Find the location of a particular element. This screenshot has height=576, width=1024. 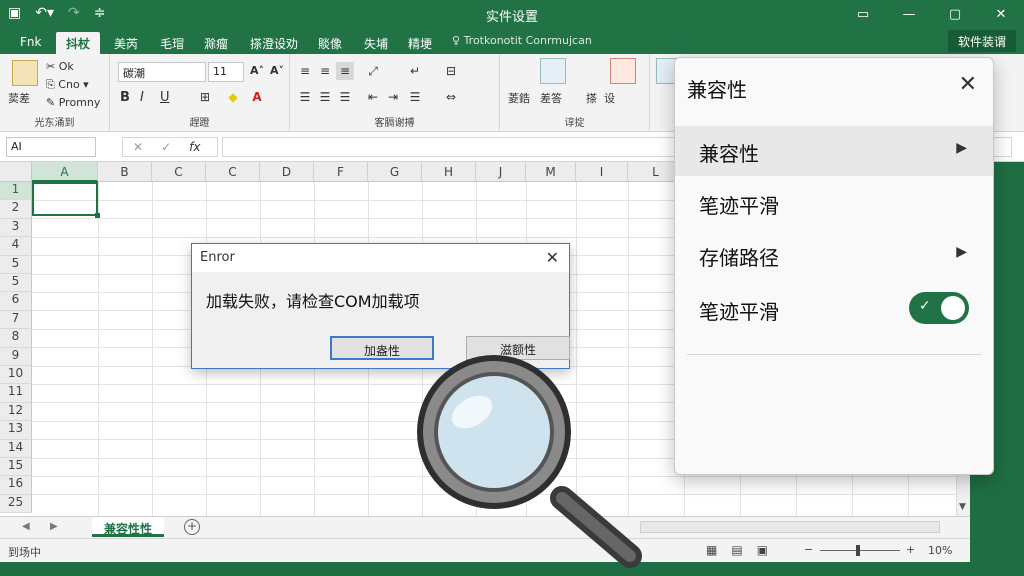

tab-formulas: 搽澄设劝 is located at coordinates (274, 43).